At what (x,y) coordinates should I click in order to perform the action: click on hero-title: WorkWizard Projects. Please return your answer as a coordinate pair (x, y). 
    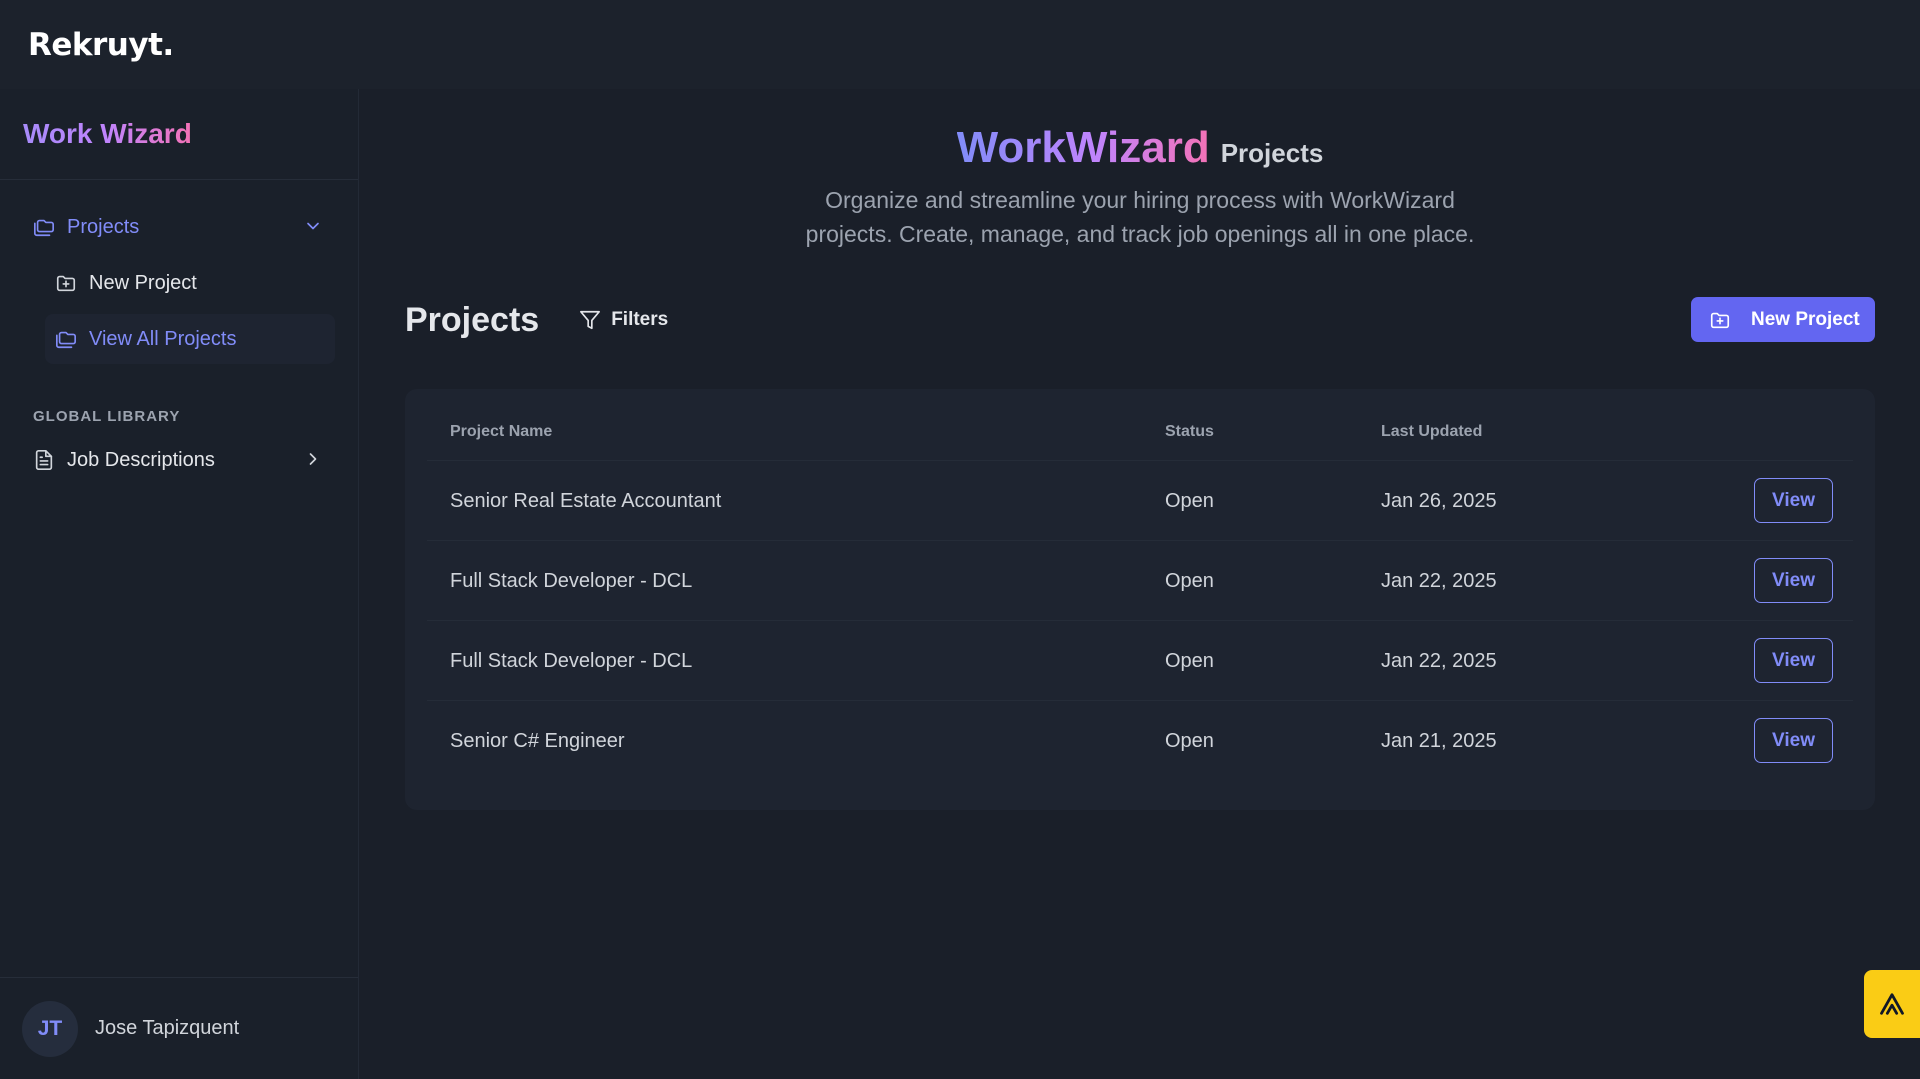
    Looking at the image, I should click on (1140, 148).